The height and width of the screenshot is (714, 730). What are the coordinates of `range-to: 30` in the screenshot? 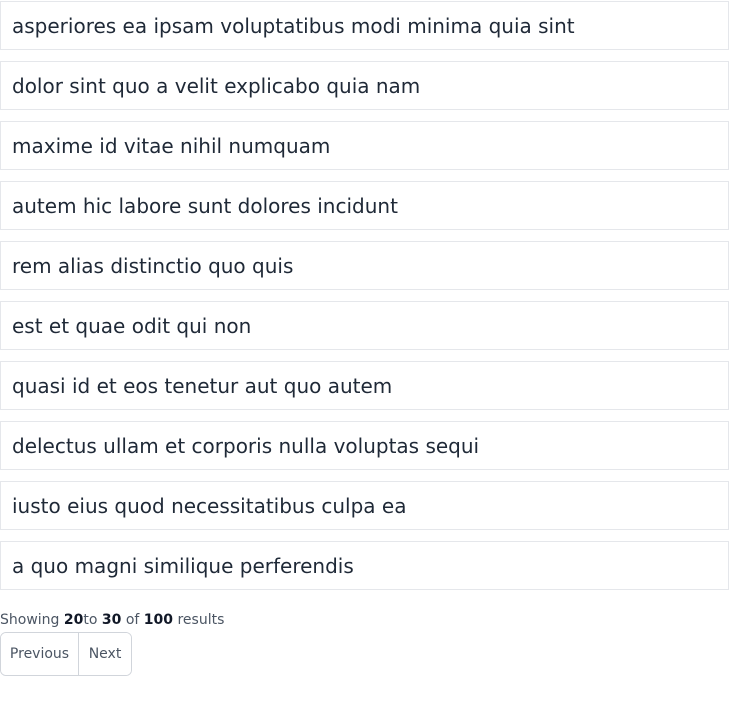 It's located at (111, 620).